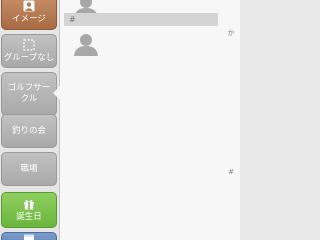 This screenshot has width=320, height=240. I want to click on sidebar-item-label: ゴルフサークル, so click(29, 93).